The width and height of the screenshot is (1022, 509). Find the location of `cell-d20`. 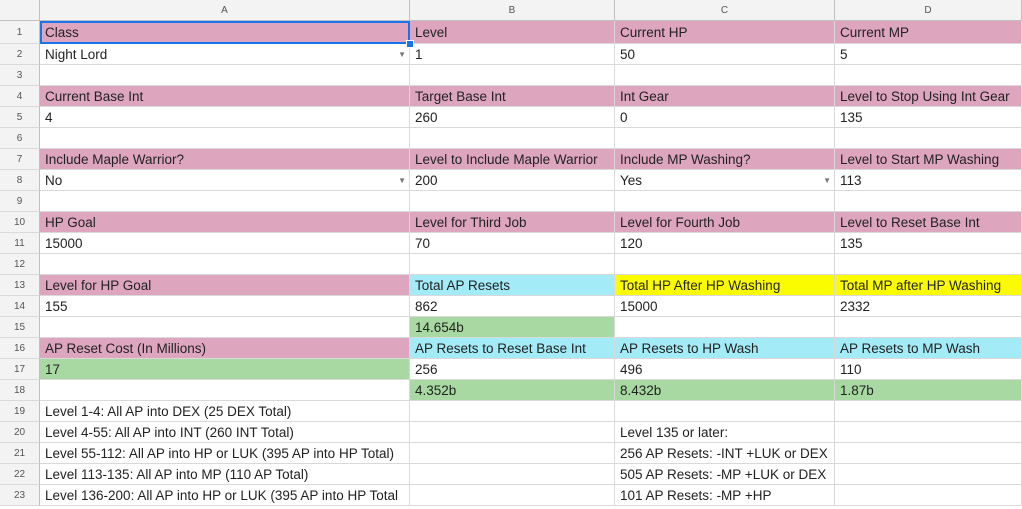

cell-d20 is located at coordinates (928, 432).